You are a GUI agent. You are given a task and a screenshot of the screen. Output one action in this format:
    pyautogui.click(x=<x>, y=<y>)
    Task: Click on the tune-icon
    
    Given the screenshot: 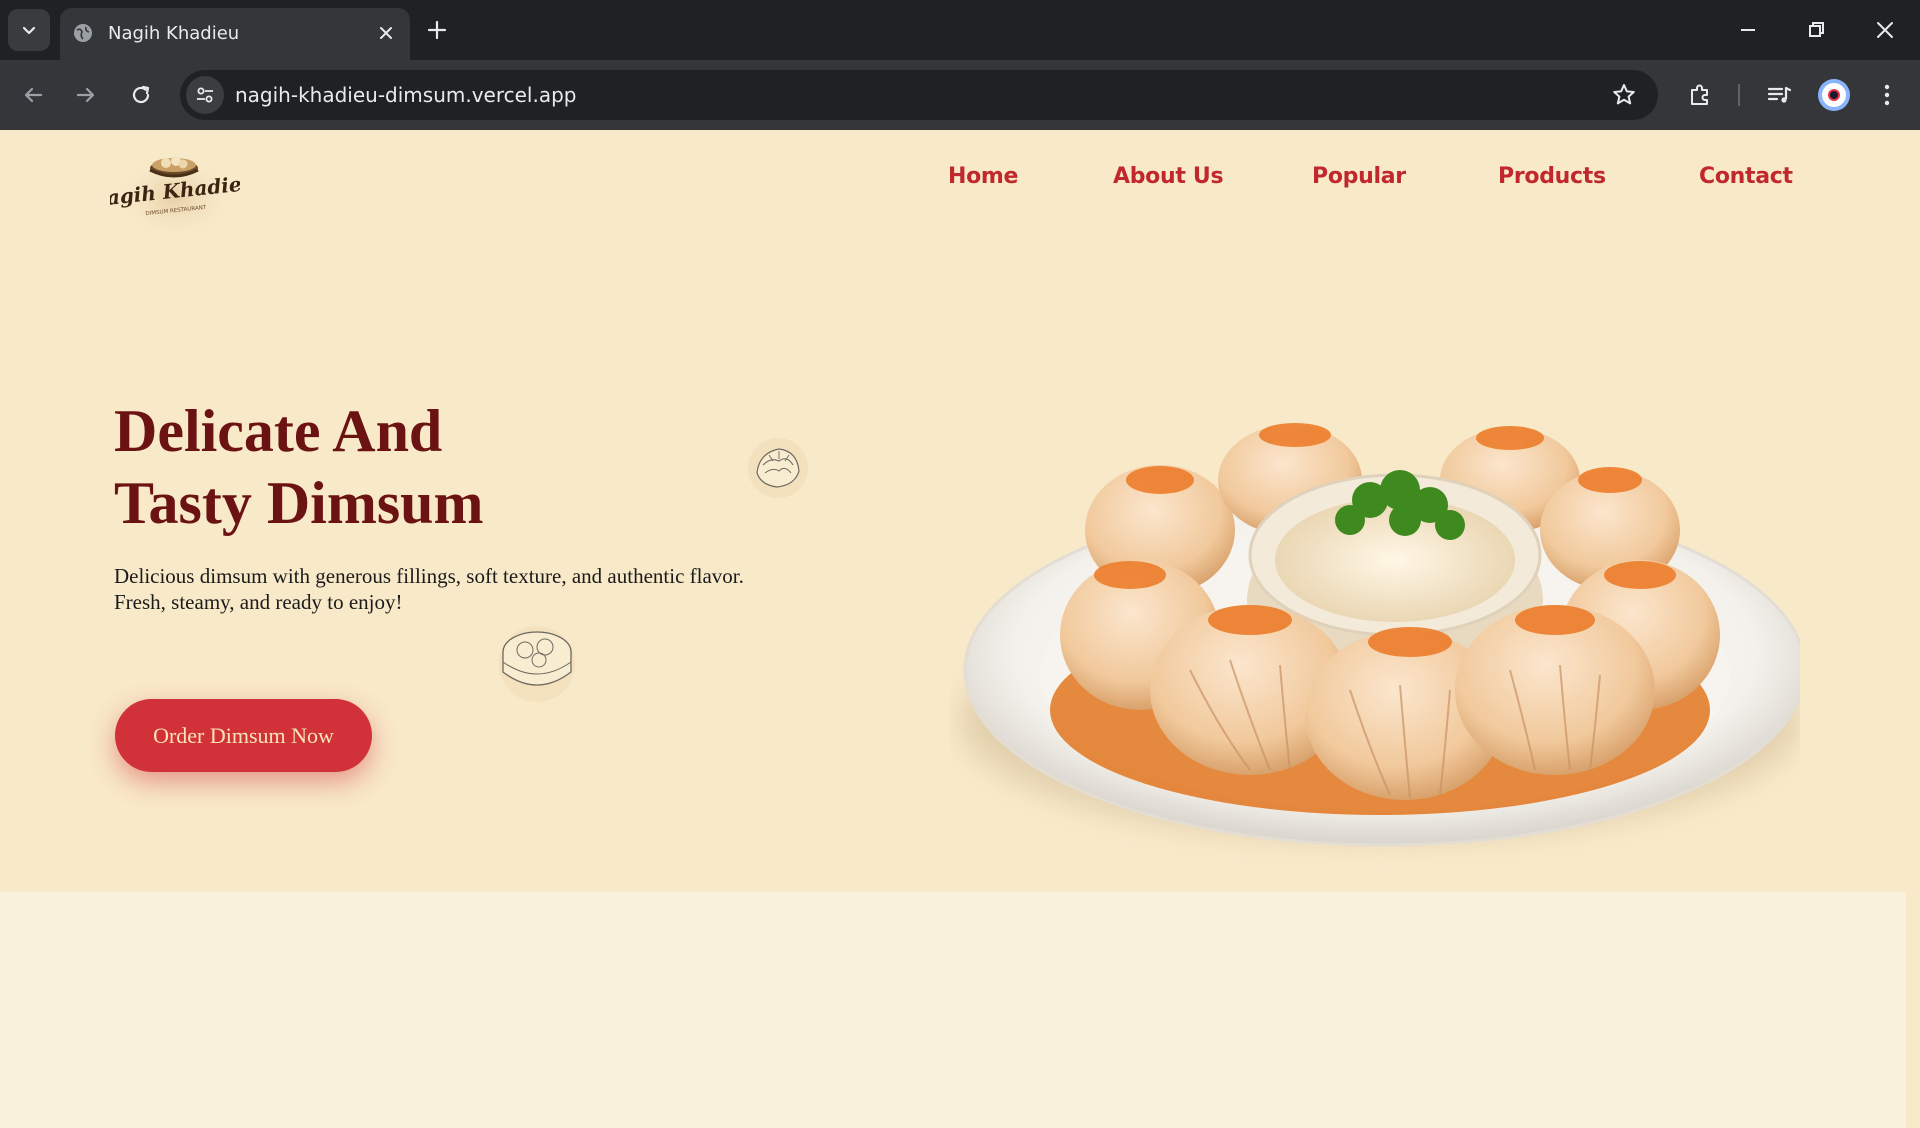 What is the action you would take?
    pyautogui.click(x=205, y=95)
    